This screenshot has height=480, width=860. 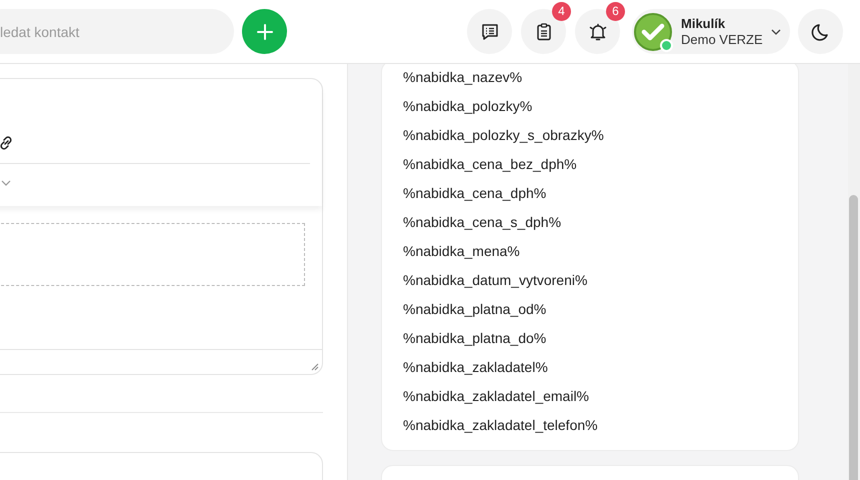 I want to click on placeholder-tag: %nabidka_mena%, so click(x=461, y=251).